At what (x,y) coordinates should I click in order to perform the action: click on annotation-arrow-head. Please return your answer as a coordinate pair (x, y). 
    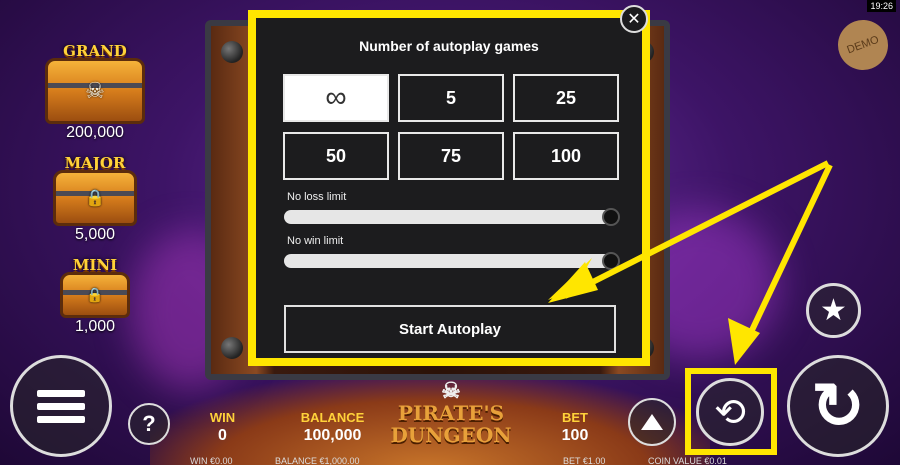
    Looking at the image, I should click on (573, 282).